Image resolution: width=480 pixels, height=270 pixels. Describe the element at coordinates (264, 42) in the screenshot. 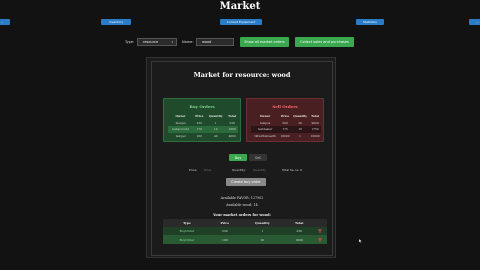

I see `show-all-orders-button: Show all market orders` at that location.